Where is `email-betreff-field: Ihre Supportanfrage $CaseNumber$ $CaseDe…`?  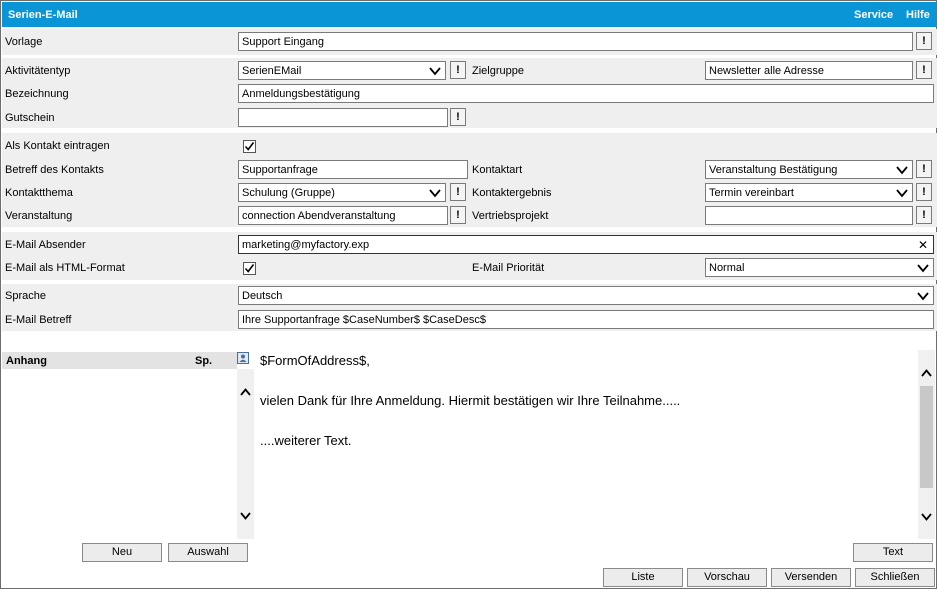
email-betreff-field: Ihre Supportanfrage $CaseNumber$ $CaseDe… is located at coordinates (586, 319).